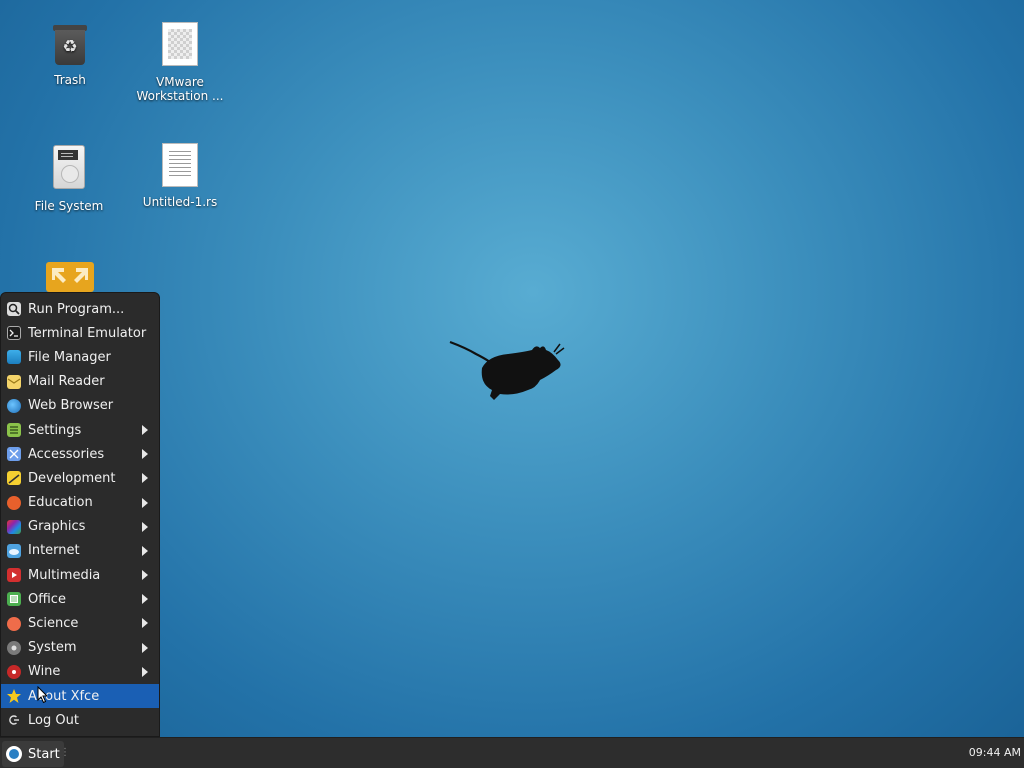 The image size is (1024, 768). I want to click on menu-item-accessories: Accessories, so click(80, 454).